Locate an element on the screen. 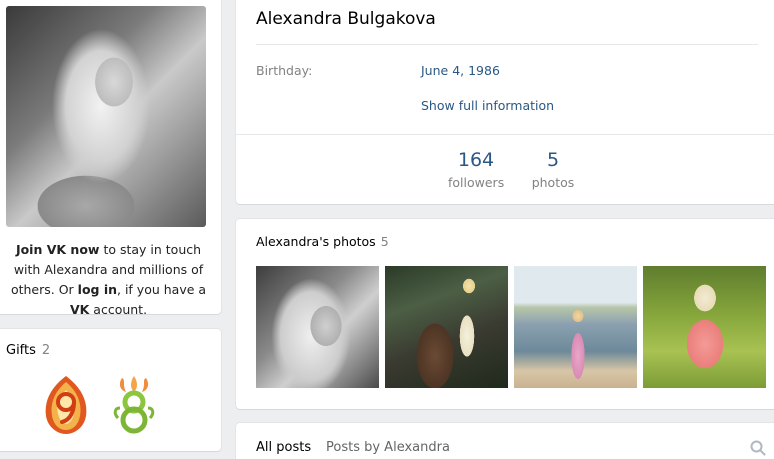  birthday-value: June 4, 1986 is located at coordinates (460, 70).